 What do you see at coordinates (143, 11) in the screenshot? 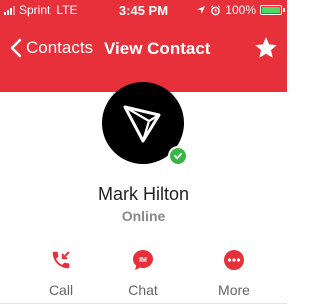
I see `status-bar: Sprint LTE 3:45 PM 100%` at bounding box center [143, 11].